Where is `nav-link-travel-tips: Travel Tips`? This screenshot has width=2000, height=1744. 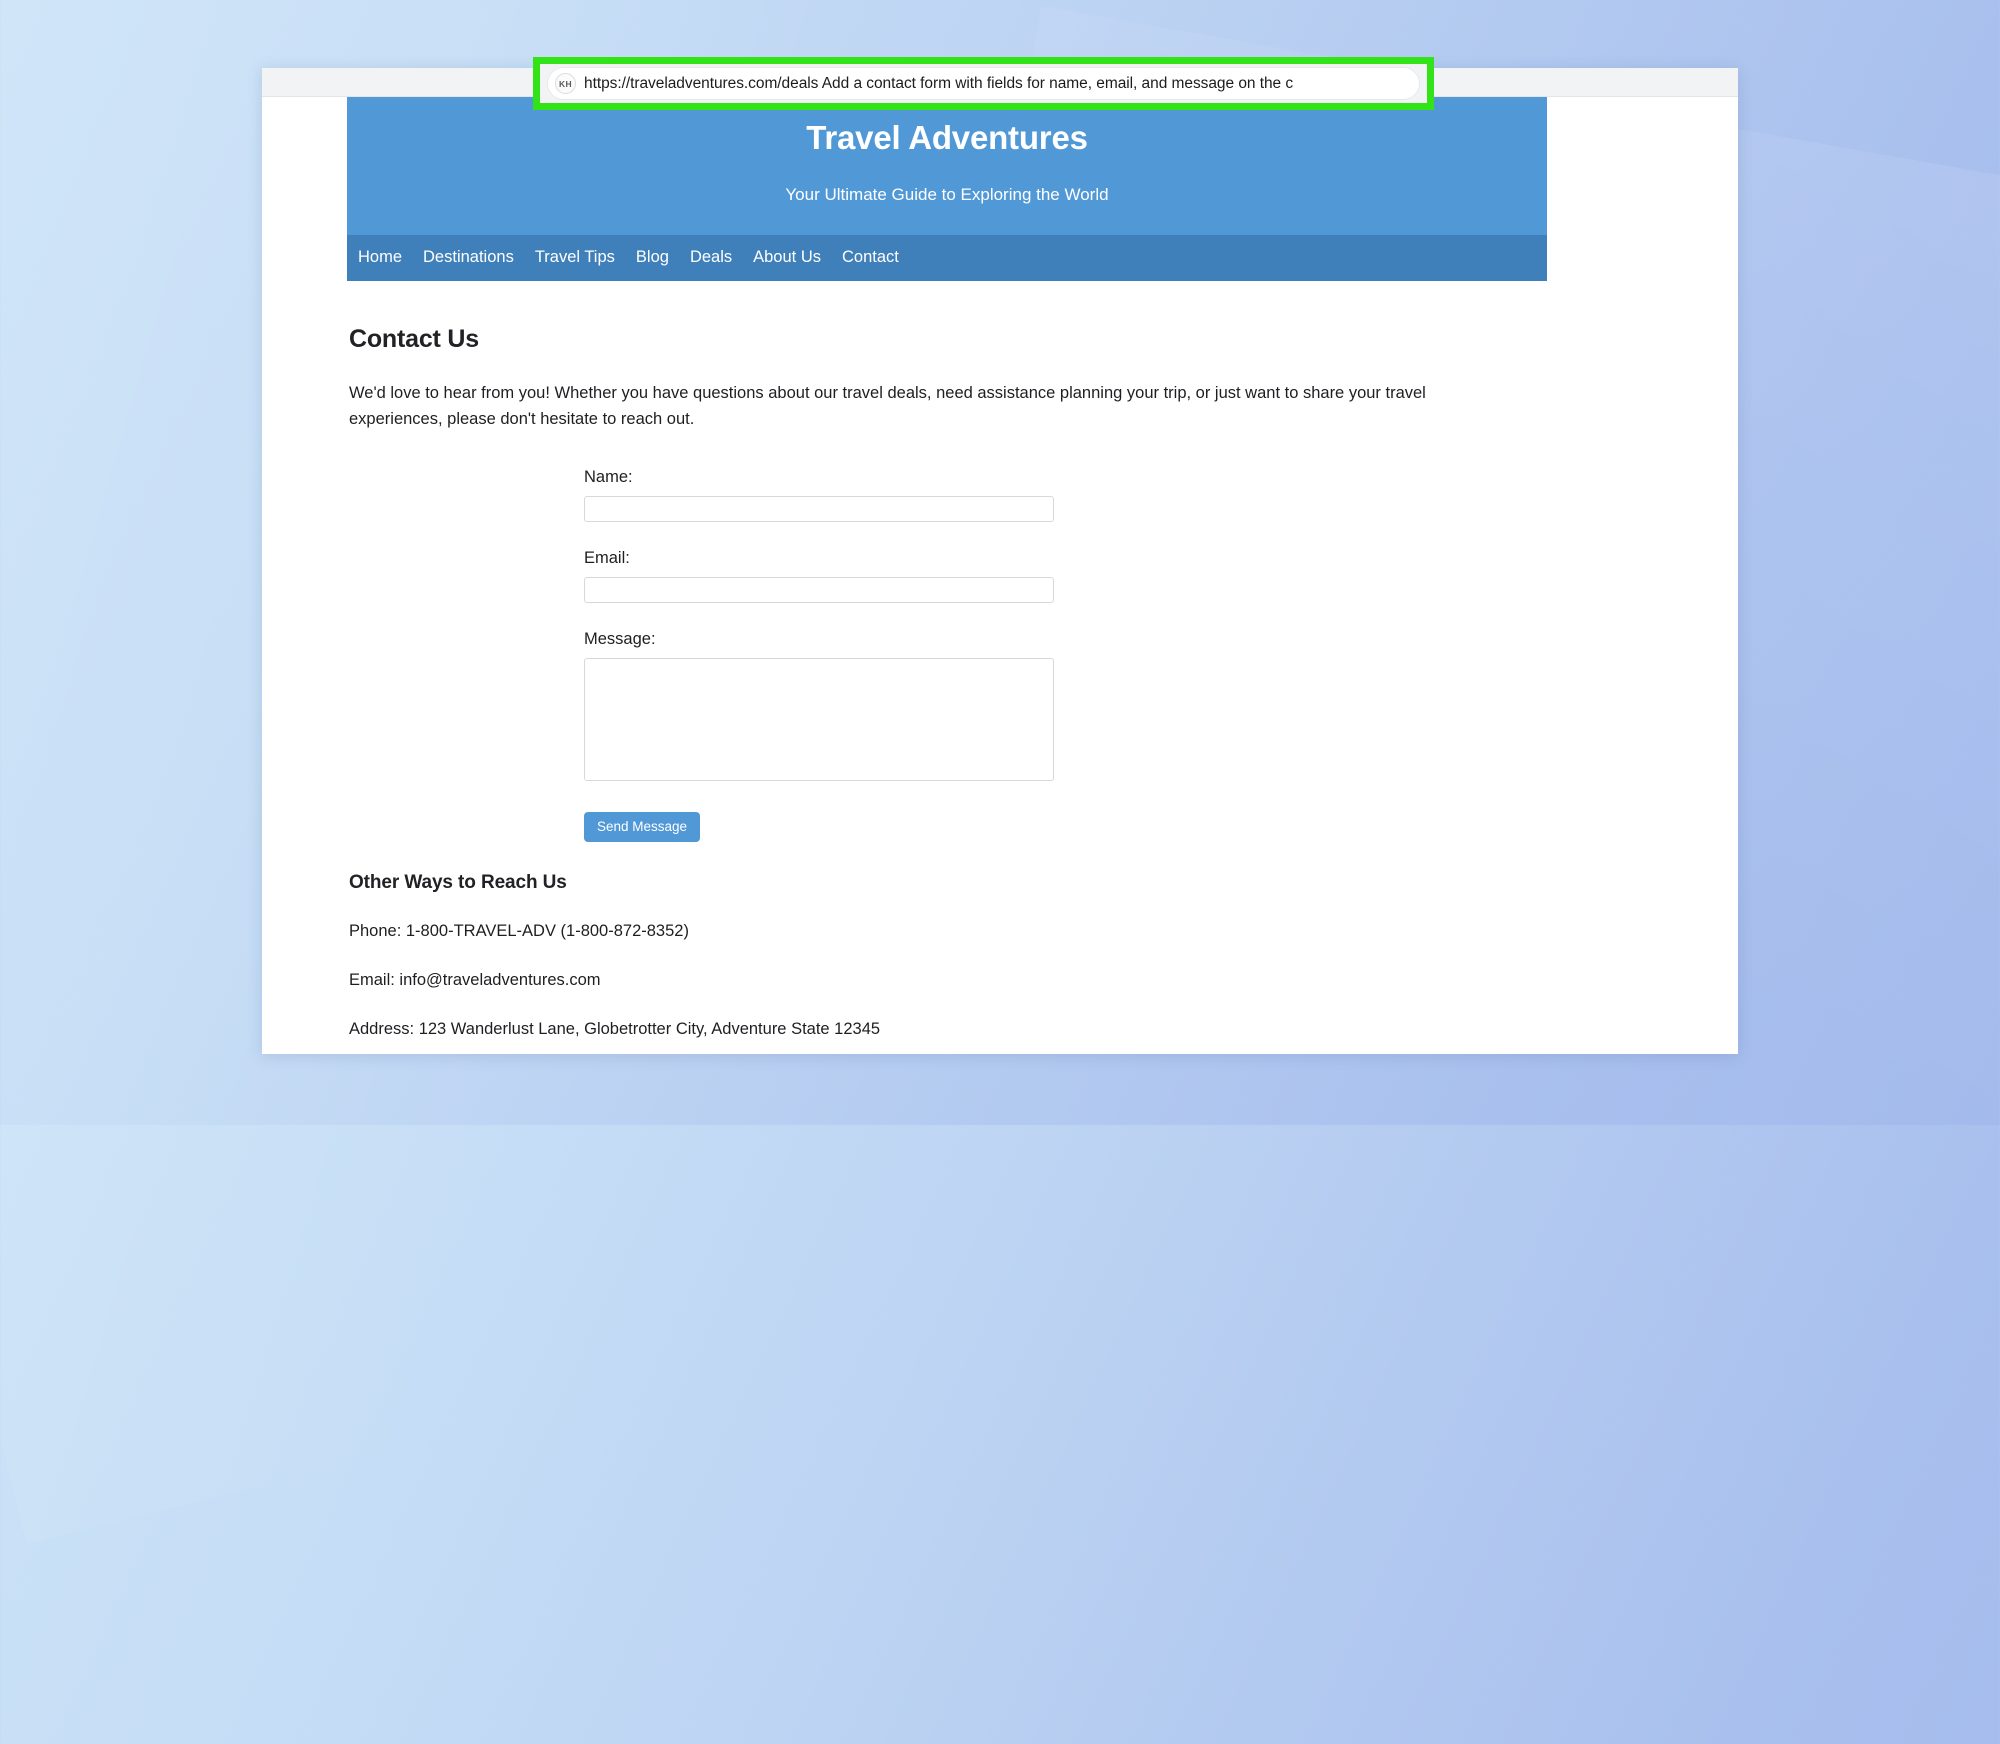
nav-link-travel-tips: Travel Tips is located at coordinates (575, 257).